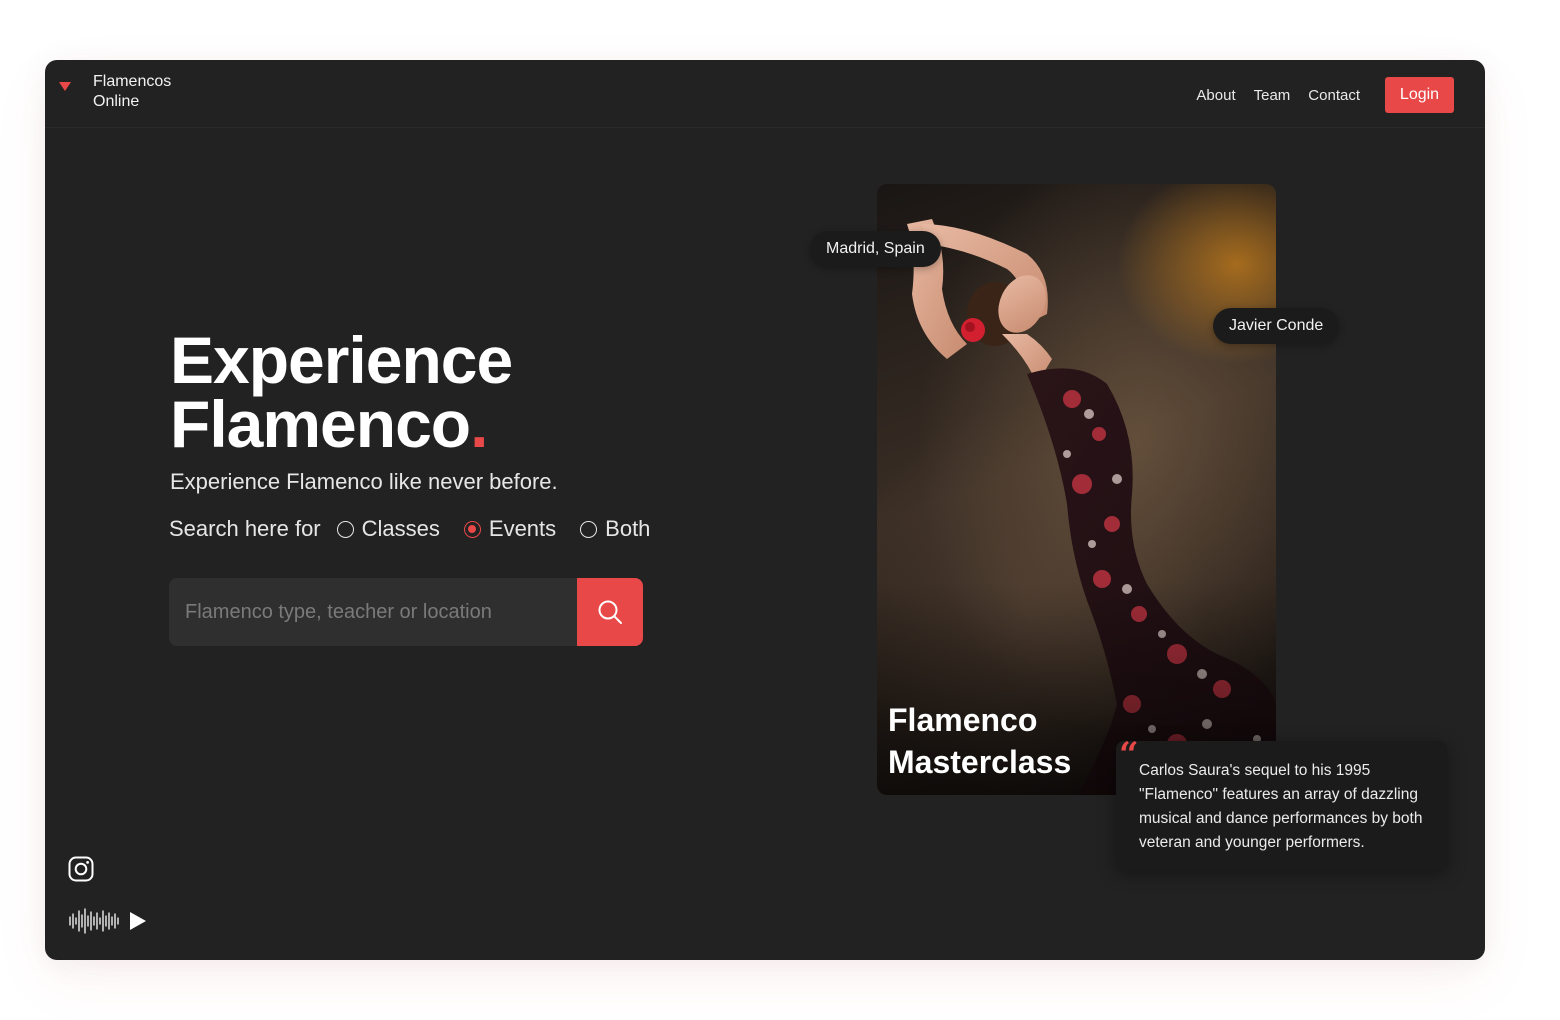  What do you see at coordinates (132, 81) in the screenshot?
I see `brand-name-line1: Flamencos` at bounding box center [132, 81].